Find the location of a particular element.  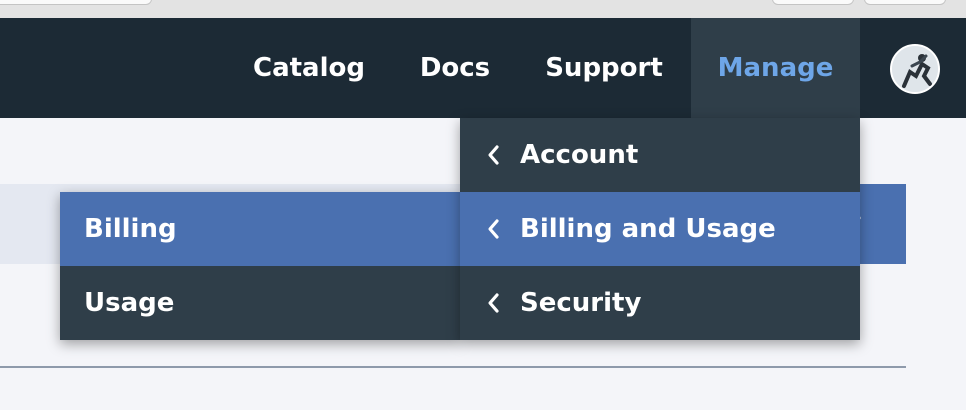

avatar-image is located at coordinates (915, 69).